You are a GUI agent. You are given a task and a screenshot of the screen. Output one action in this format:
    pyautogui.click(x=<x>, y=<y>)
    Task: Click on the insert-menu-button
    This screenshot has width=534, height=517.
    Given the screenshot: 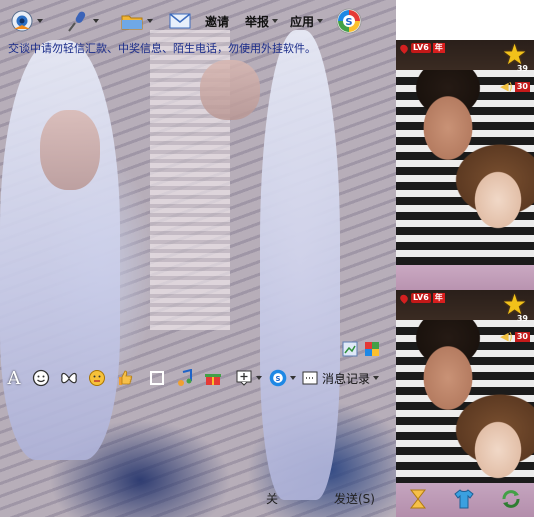 What is the action you would take?
    pyautogui.click(x=248, y=378)
    